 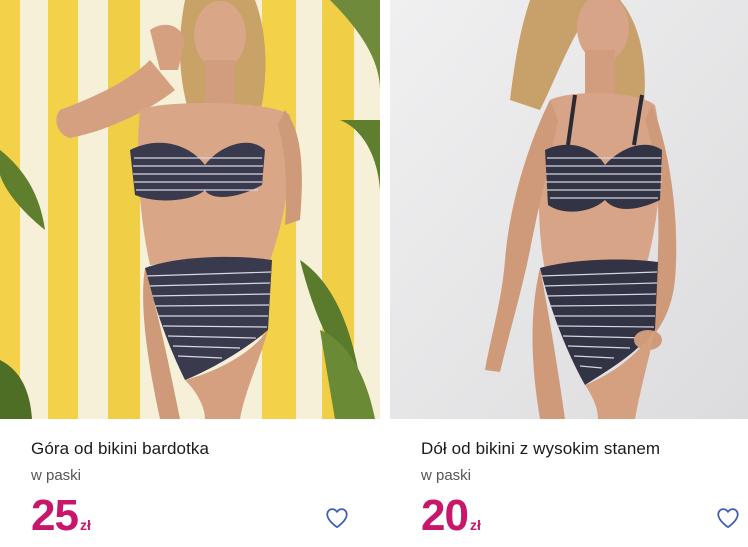 I want to click on product-price: 20 zł, so click(x=451, y=516).